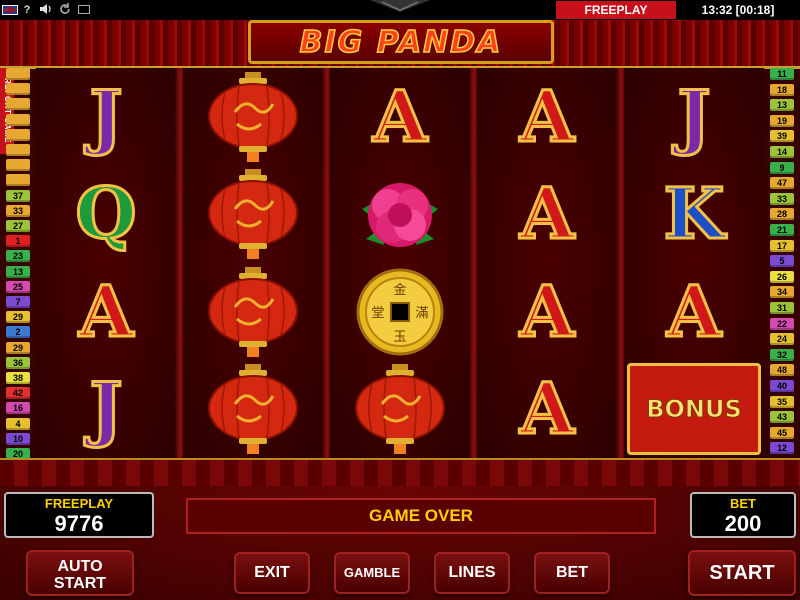  What do you see at coordinates (18, 332) in the screenshot?
I see `line-marker: 2` at bounding box center [18, 332].